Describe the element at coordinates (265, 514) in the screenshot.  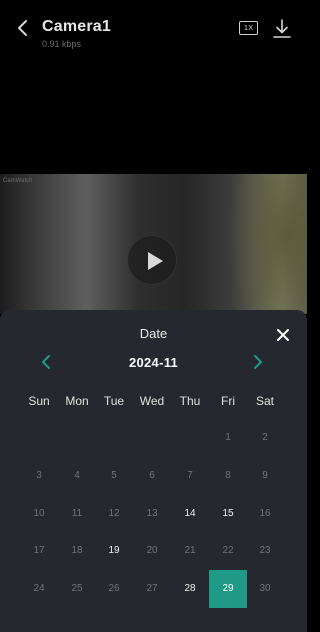
I see `calendar-day: 16` at that location.